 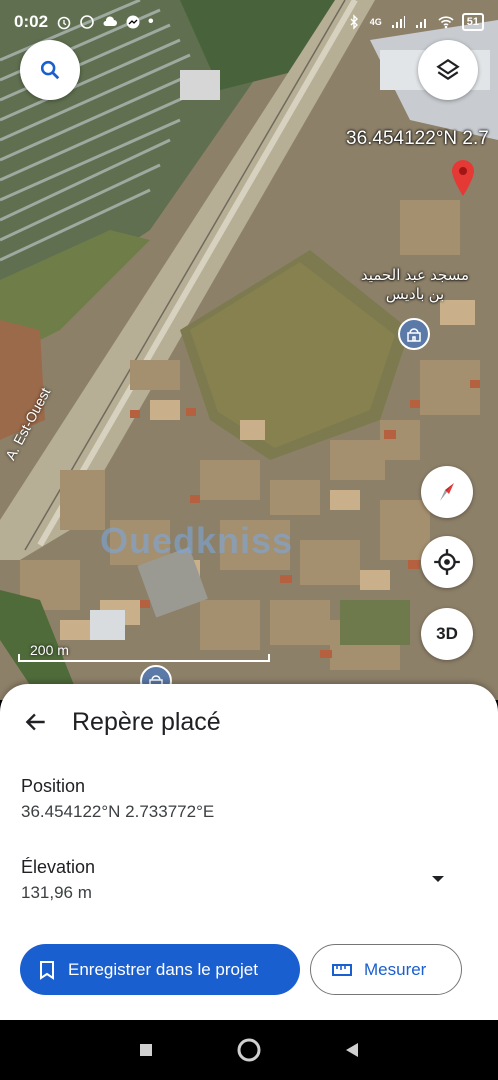 I want to click on bluetooth-icon, so click(x=354, y=22).